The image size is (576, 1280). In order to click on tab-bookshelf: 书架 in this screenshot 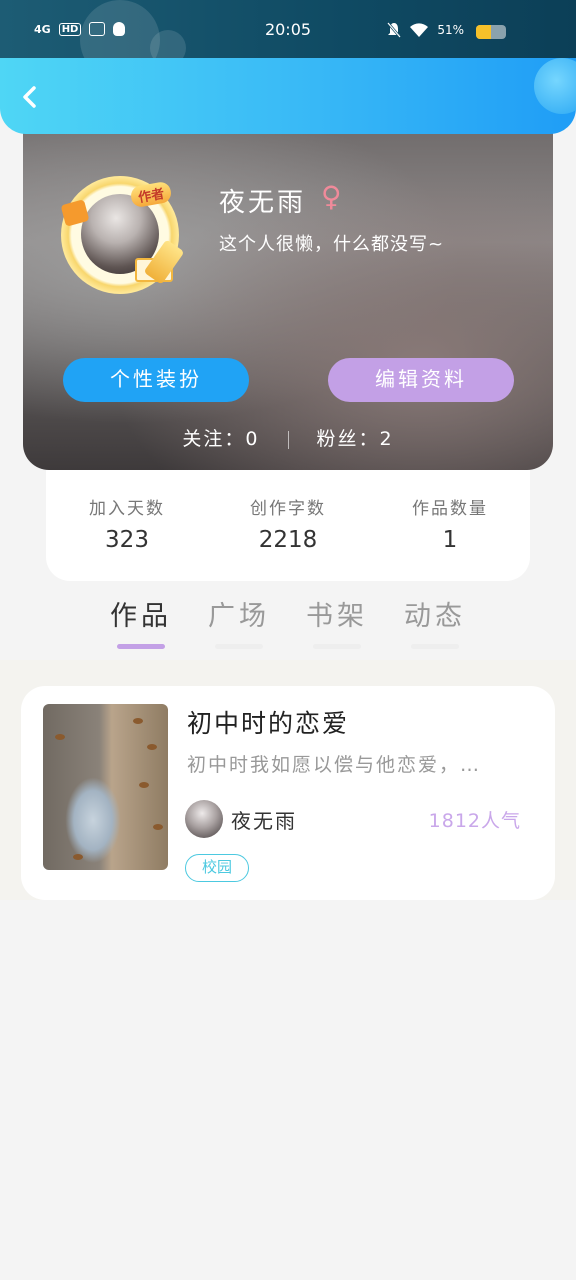, I will do `click(337, 621)`.